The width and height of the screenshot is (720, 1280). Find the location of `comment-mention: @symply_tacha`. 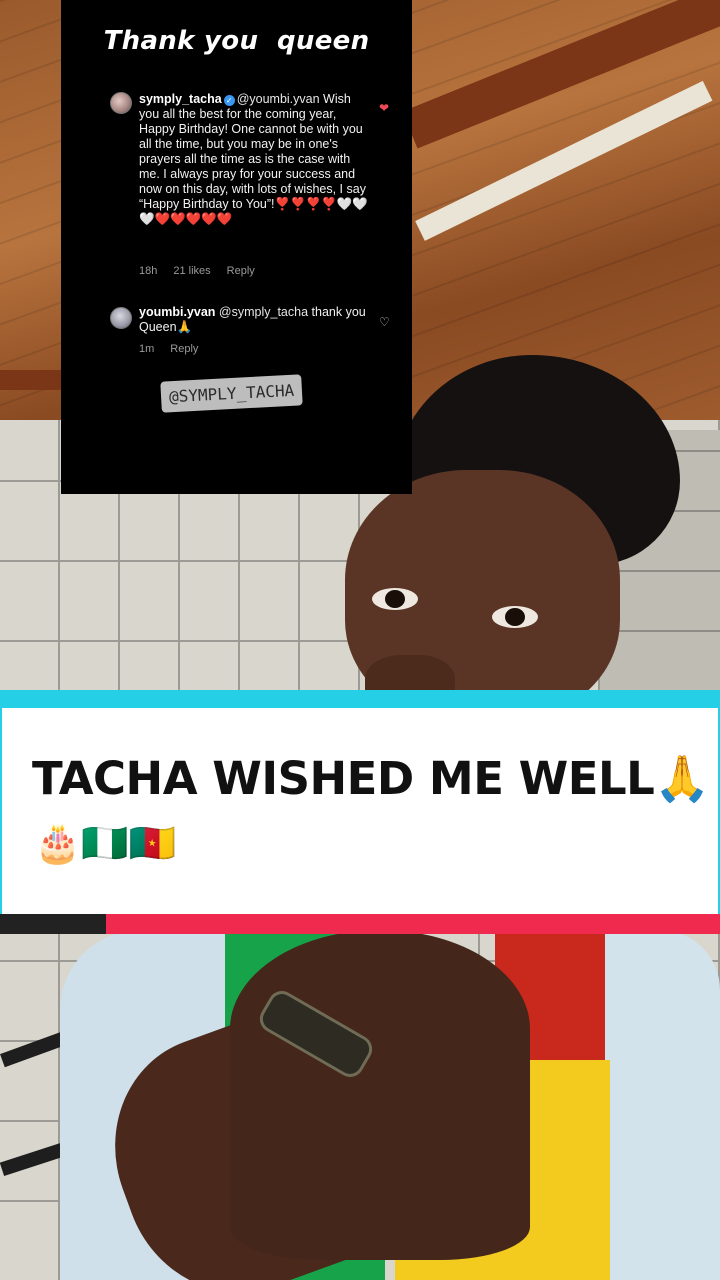

comment-mention: @symply_tacha is located at coordinates (263, 312).